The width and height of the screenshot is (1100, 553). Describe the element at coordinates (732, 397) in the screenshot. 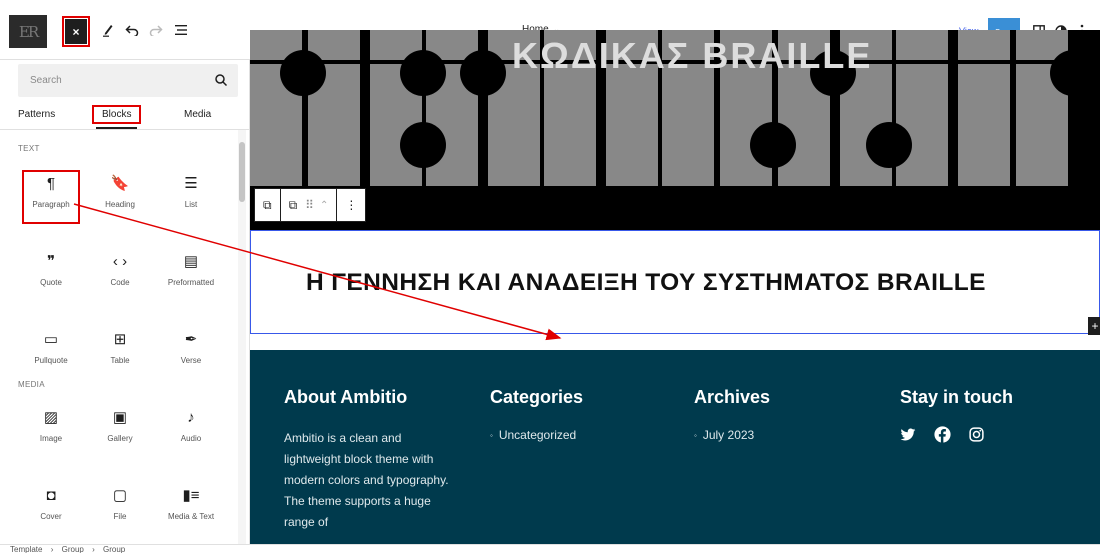

I see `footer-archives-title: Archives` at that location.